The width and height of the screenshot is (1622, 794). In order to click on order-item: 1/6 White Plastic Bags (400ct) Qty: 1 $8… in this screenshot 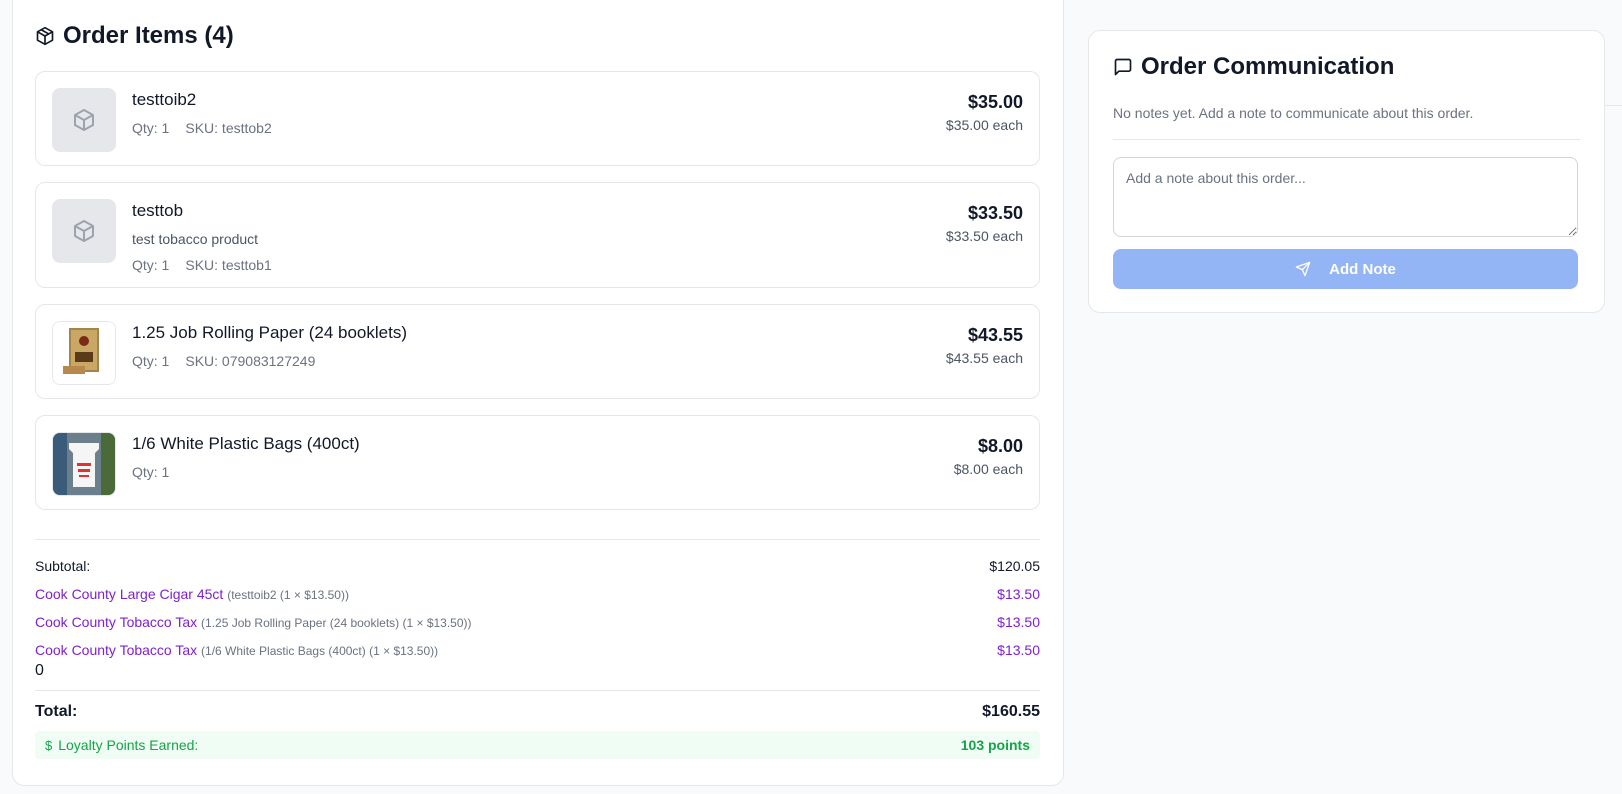, I will do `click(537, 462)`.